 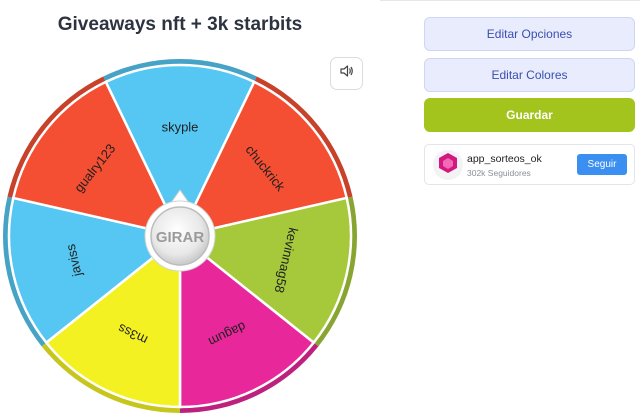 I want to click on follower-count: 302k Seguidores, so click(x=499, y=173).